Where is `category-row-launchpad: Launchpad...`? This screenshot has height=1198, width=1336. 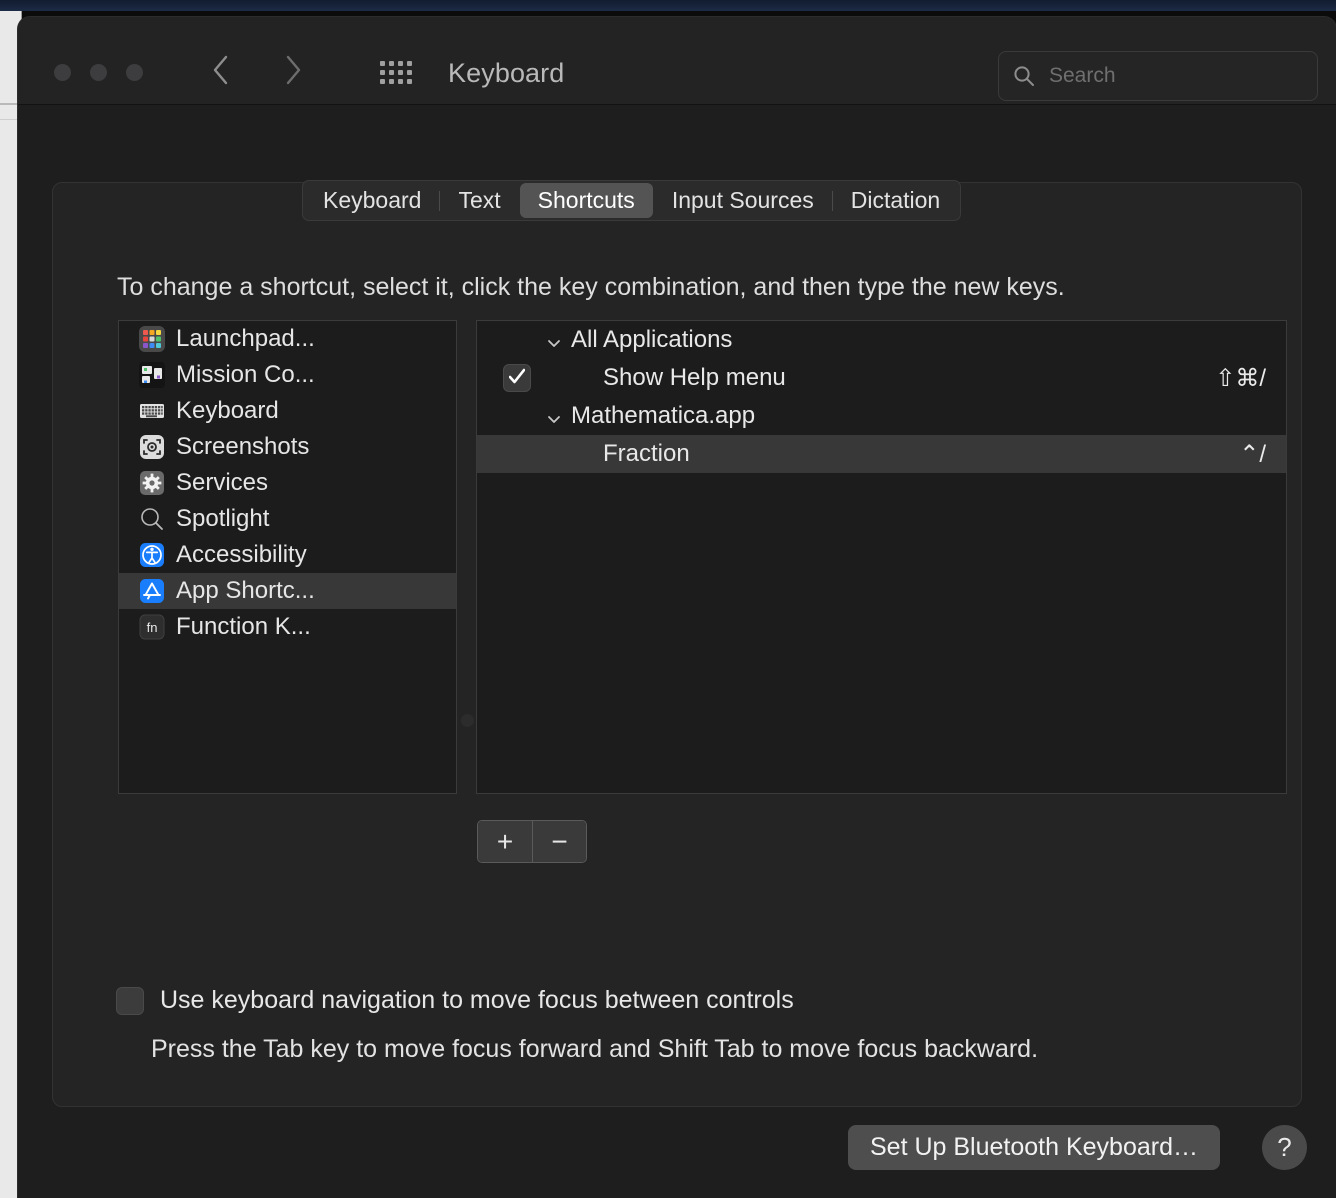 category-row-launchpad: Launchpad... is located at coordinates (287, 339).